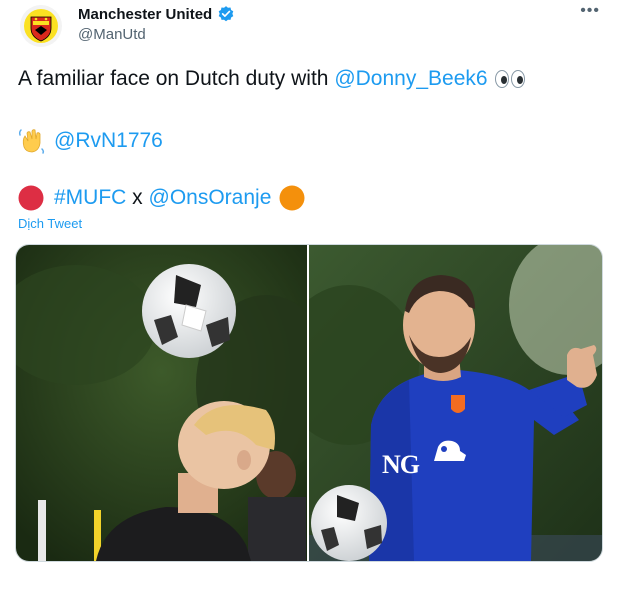 The image size is (630, 589). Describe the element at coordinates (590, 11) in the screenshot. I see `more-options-icon: •••` at that location.